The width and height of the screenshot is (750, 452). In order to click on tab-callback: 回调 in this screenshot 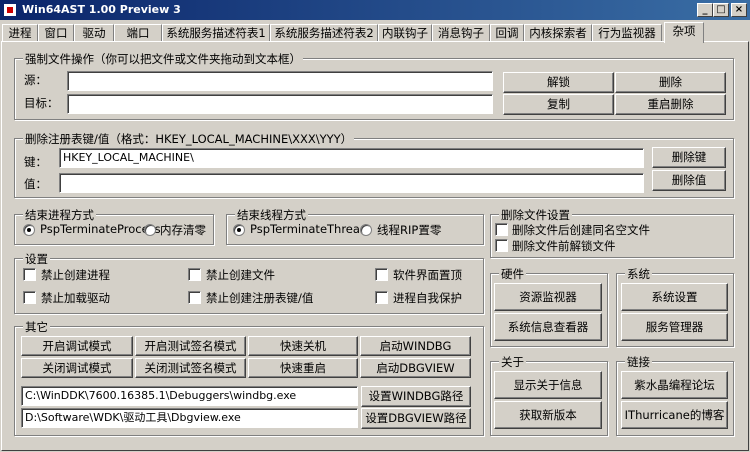, I will do `click(507, 33)`.